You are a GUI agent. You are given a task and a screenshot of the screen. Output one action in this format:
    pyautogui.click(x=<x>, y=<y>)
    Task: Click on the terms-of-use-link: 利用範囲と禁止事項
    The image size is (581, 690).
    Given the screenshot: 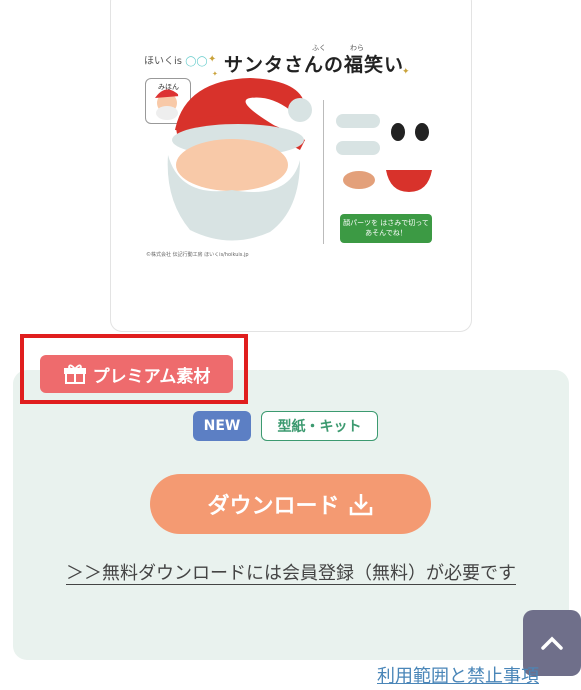 What is the action you would take?
    pyautogui.click(x=458, y=675)
    